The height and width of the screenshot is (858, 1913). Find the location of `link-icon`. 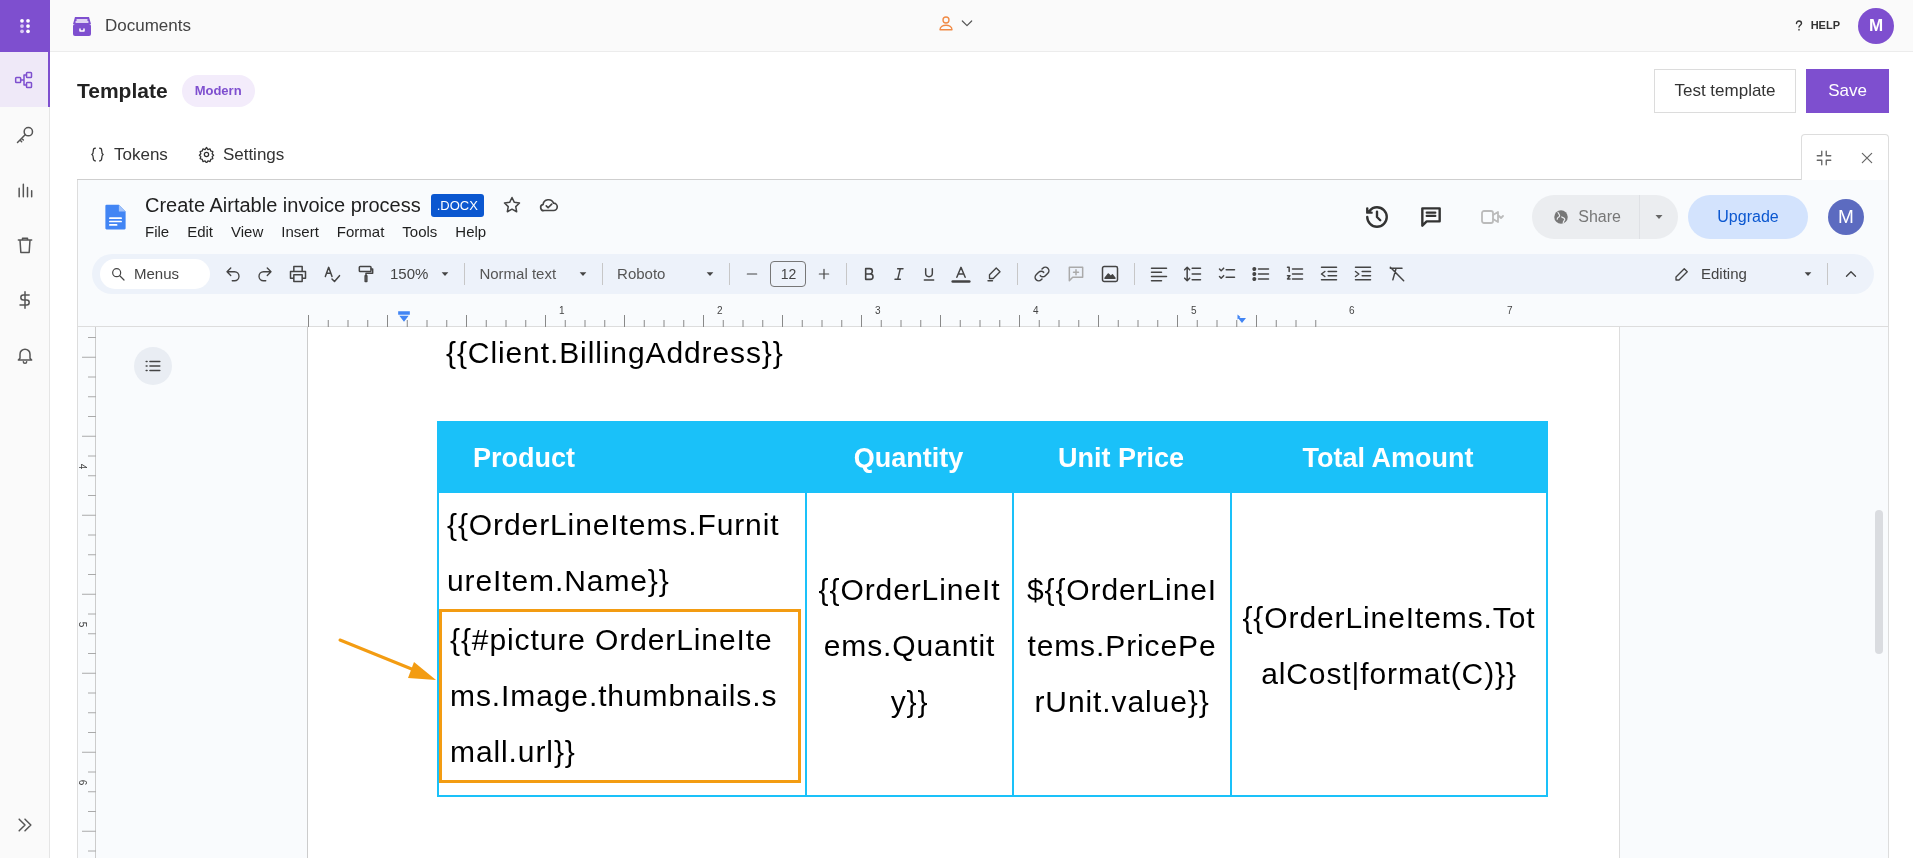

link-icon is located at coordinates (1042, 274).